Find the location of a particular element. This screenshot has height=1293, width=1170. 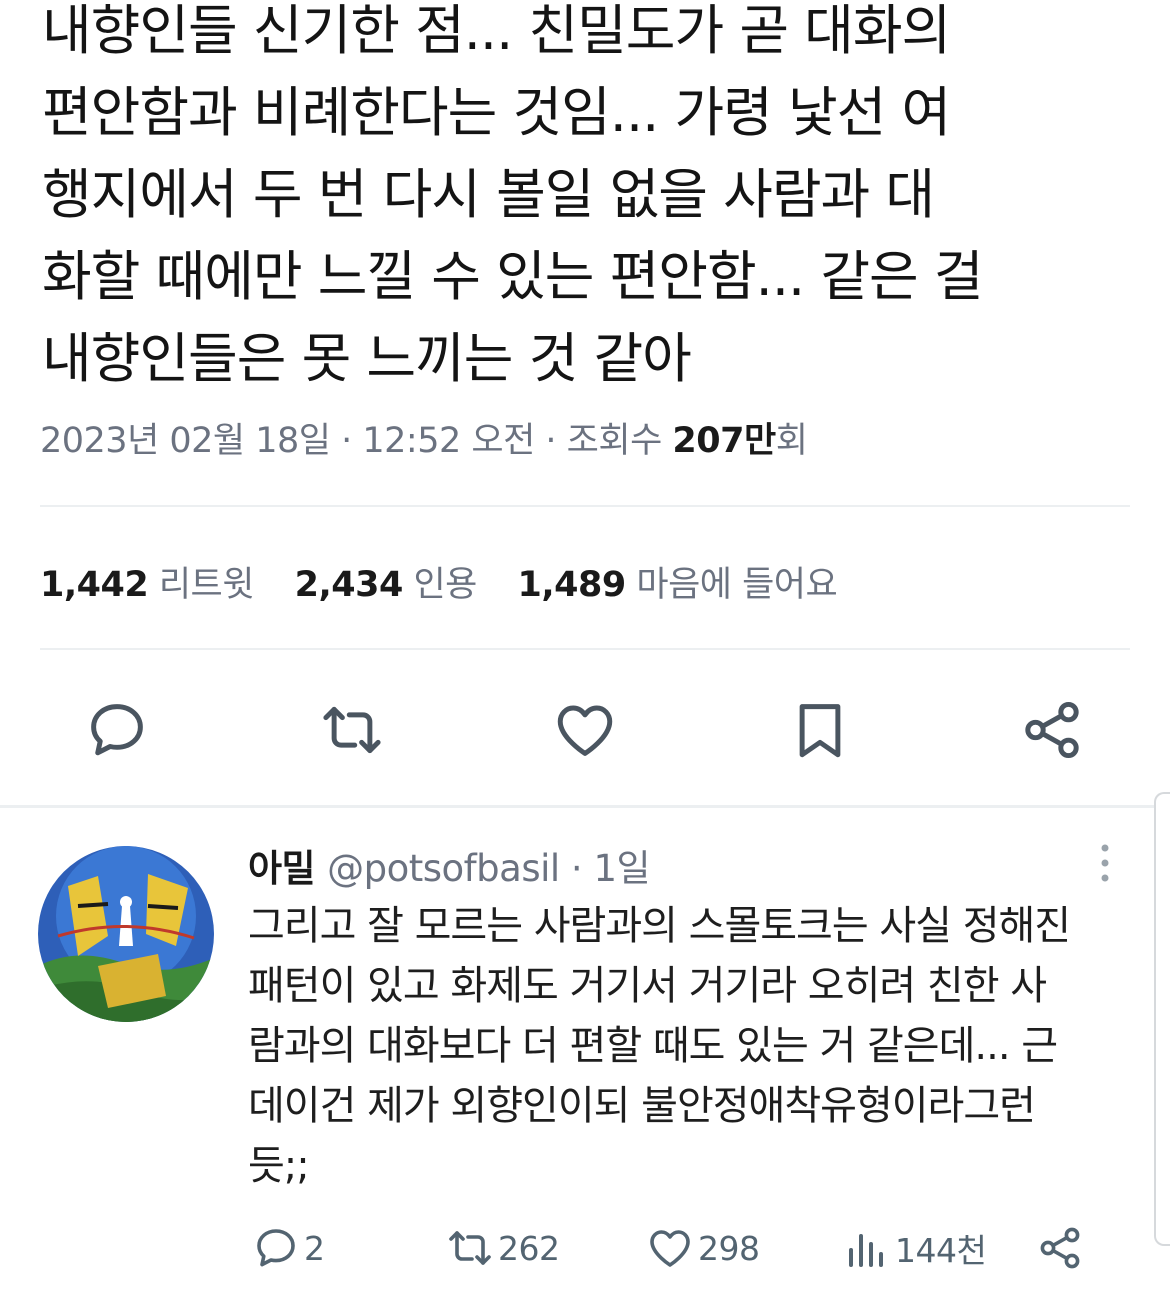

reply-text-line: 데이건 제가 외향인이되 불안정애착유형이라그런 is located at coordinates (642, 1106).